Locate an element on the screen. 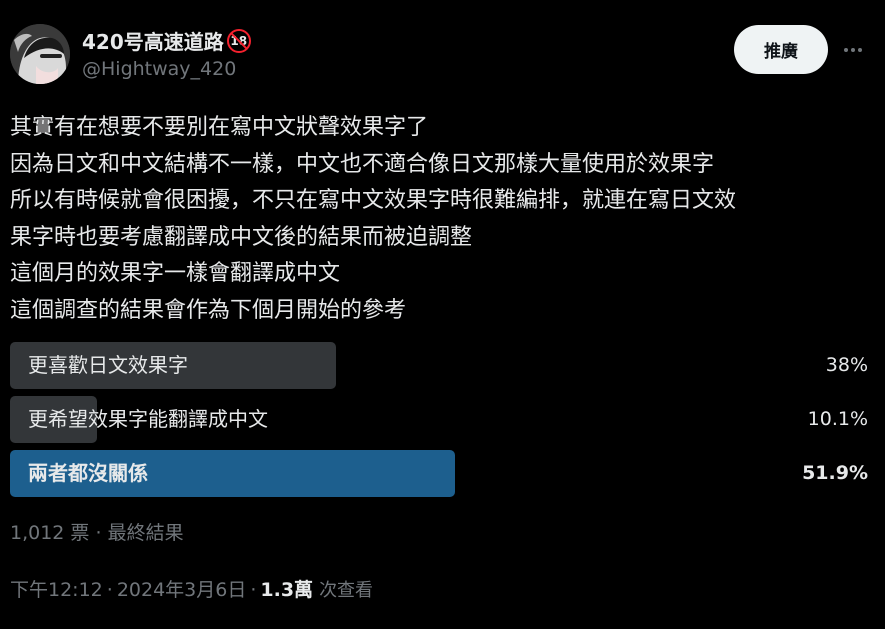  poll-option-label: 更希望效果字能翻譯成中文 is located at coordinates (148, 419).